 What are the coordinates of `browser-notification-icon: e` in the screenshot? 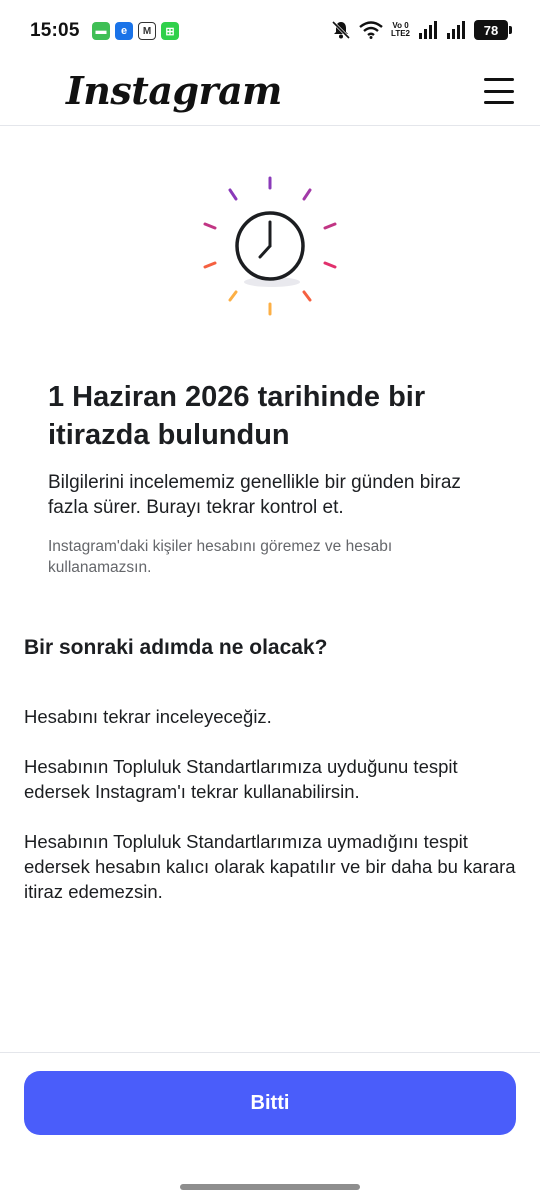 It's located at (124, 31).